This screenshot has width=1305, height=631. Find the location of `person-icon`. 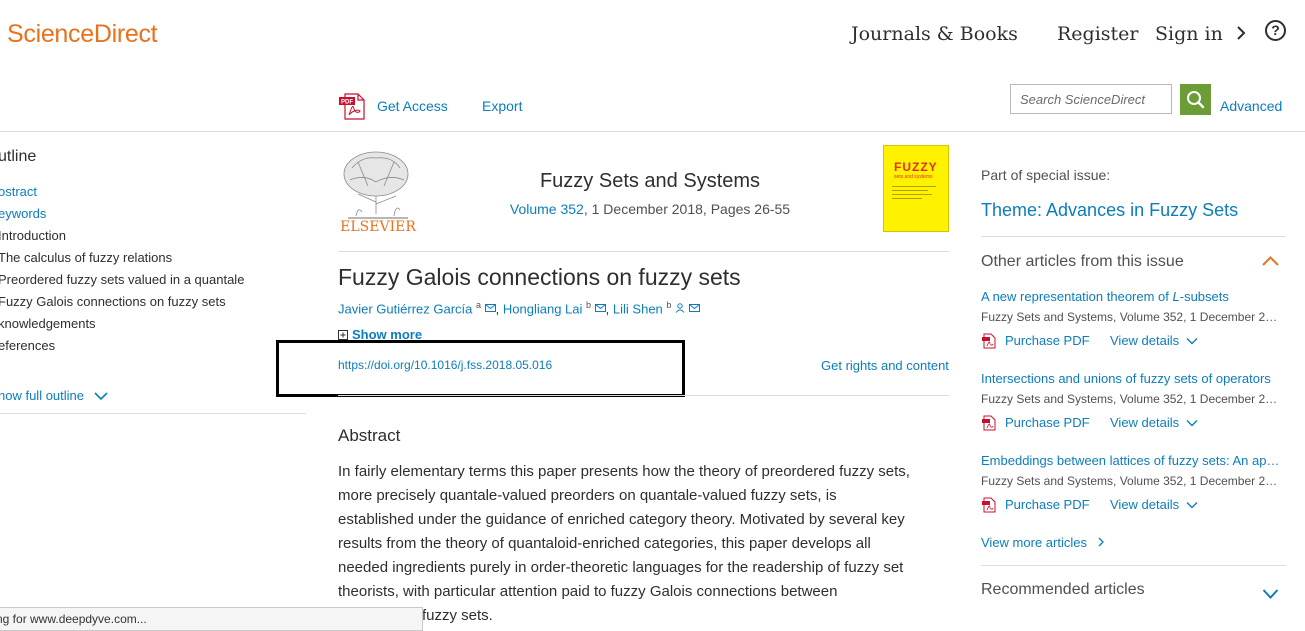

person-icon is located at coordinates (680, 308).